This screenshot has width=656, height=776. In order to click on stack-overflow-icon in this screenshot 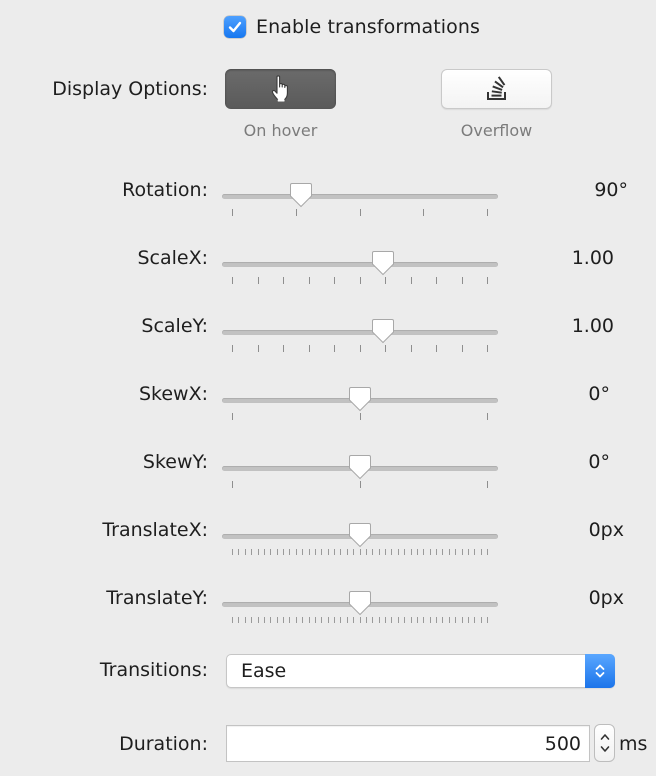, I will do `click(496, 88)`.